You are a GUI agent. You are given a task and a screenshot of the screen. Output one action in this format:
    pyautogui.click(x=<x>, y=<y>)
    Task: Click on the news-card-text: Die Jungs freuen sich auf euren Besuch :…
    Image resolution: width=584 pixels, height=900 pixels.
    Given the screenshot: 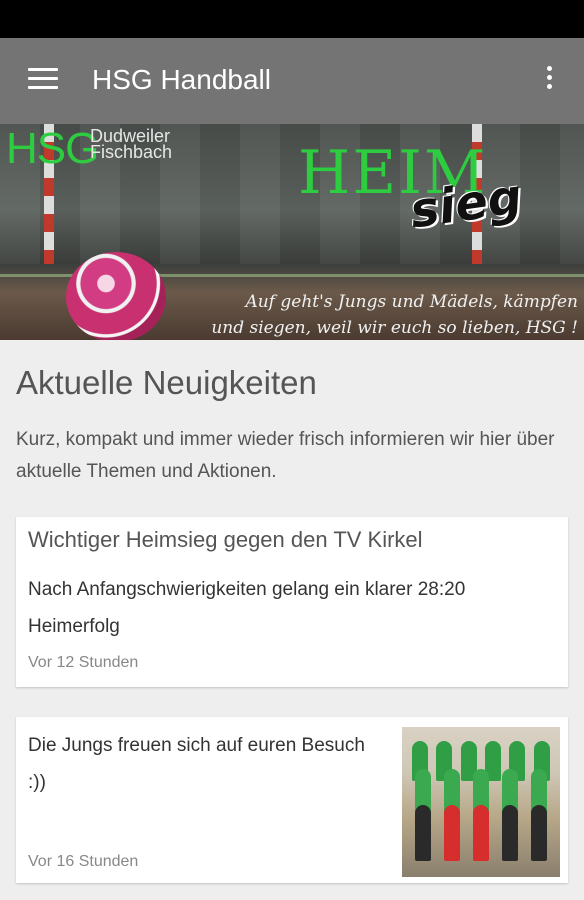 What is the action you would take?
    pyautogui.click(x=196, y=764)
    